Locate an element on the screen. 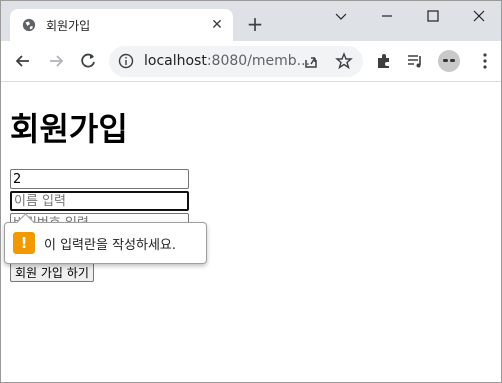  chevron-down-icon is located at coordinates (341, 17).